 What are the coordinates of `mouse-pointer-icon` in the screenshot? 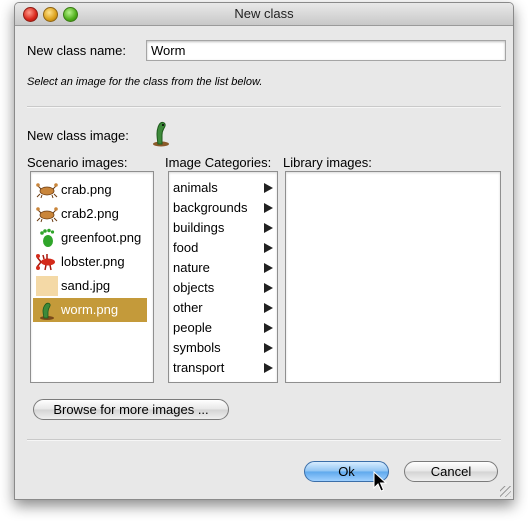 It's located at (380, 481).